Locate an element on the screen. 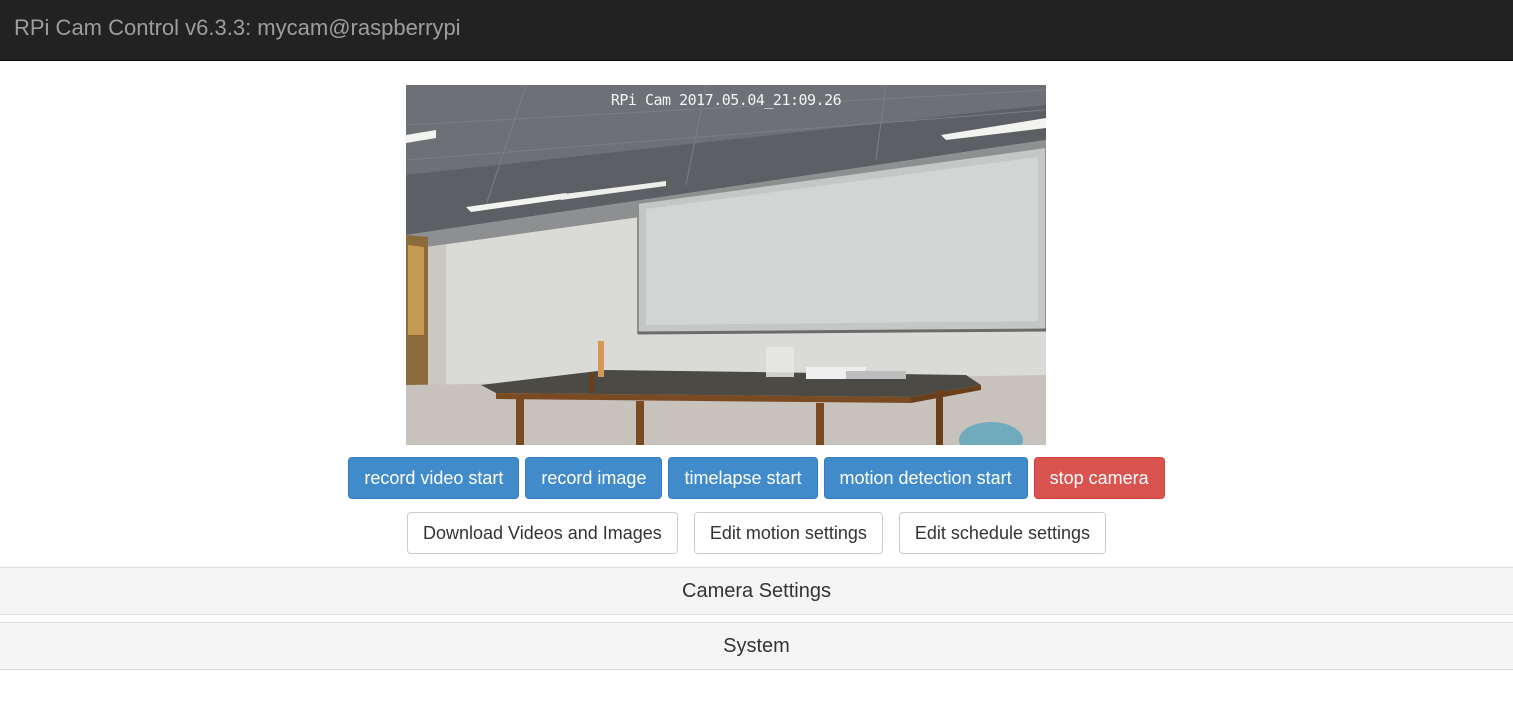 The width and height of the screenshot is (1513, 726). edit-motion-settings-button: Edit motion settings is located at coordinates (788, 533).